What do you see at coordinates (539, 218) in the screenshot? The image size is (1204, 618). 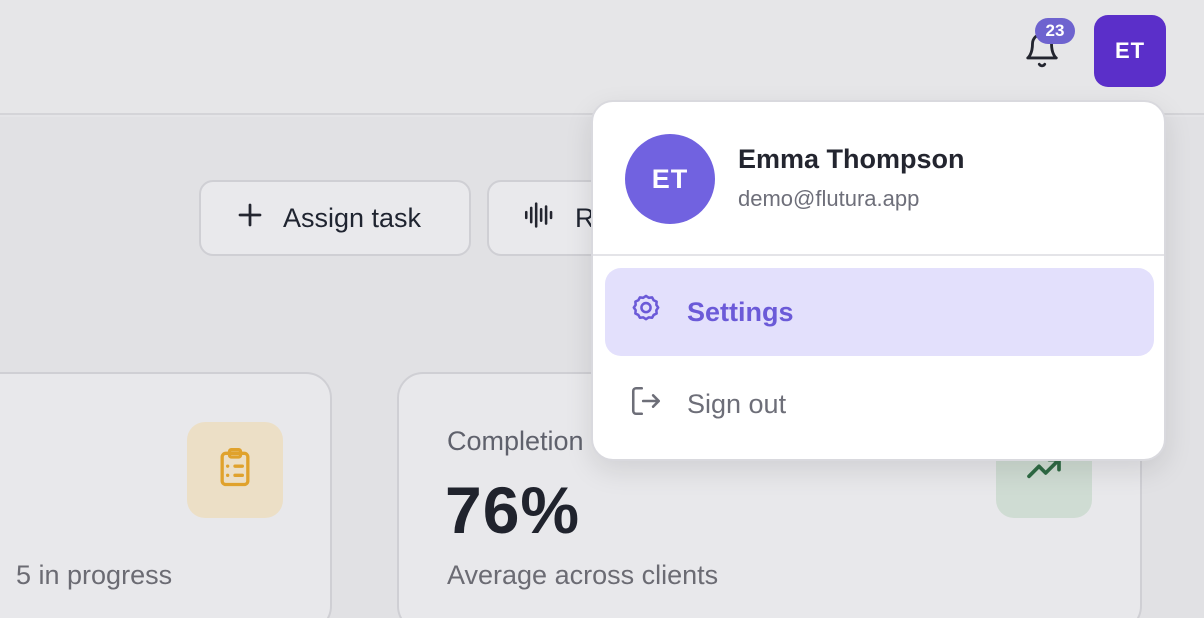 I see `waveform-icon` at bounding box center [539, 218].